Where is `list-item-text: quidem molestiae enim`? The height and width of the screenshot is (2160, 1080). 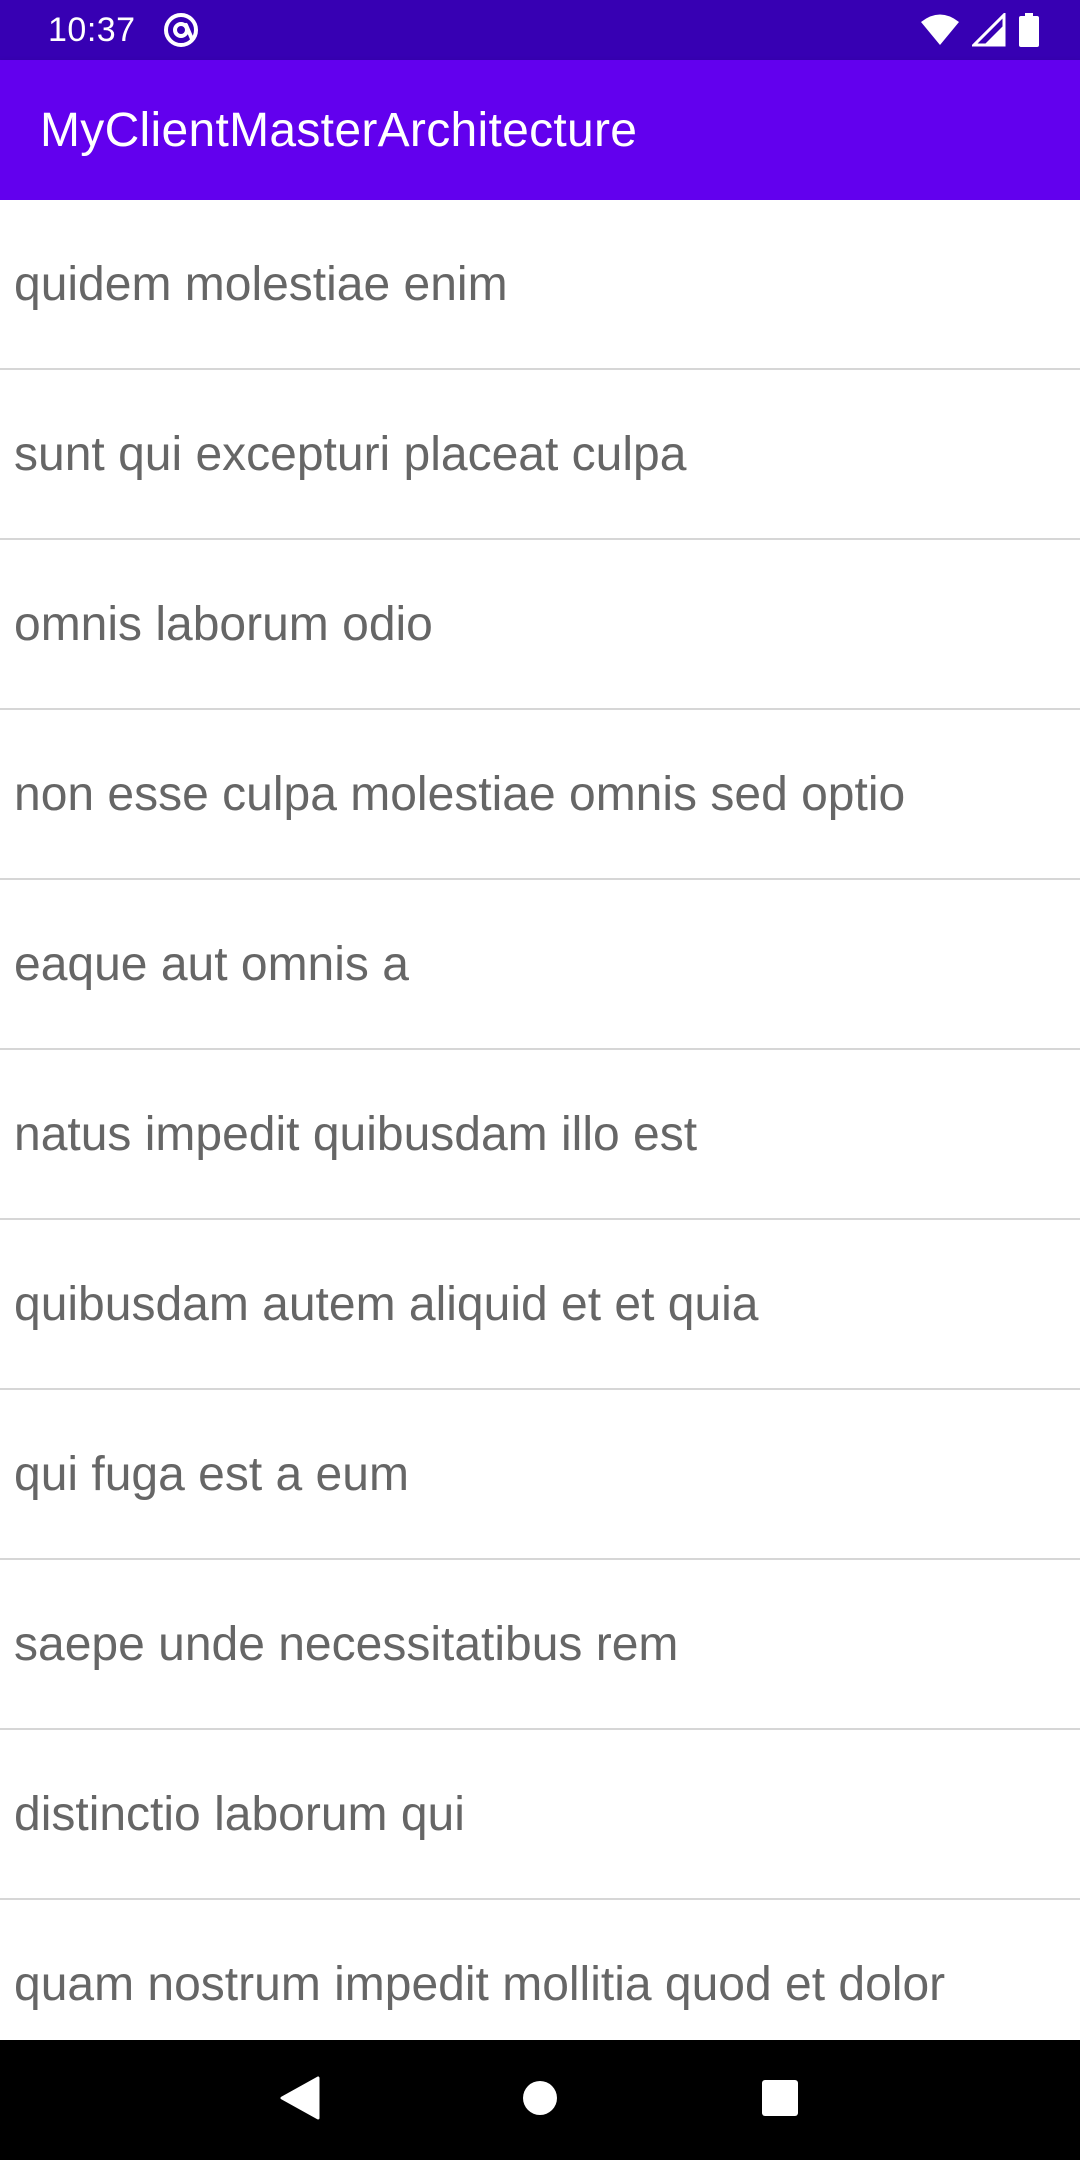 list-item-text: quidem molestiae enim is located at coordinates (261, 284).